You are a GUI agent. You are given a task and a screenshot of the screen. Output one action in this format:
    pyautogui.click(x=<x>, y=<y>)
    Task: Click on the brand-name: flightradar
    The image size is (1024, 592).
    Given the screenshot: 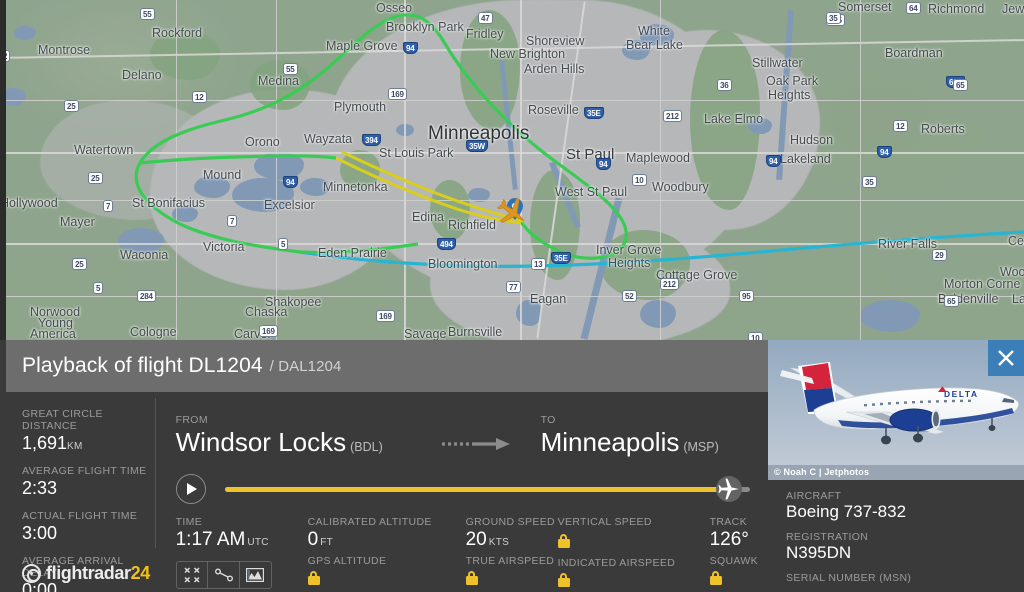 What is the action you would take?
    pyautogui.click(x=88, y=573)
    